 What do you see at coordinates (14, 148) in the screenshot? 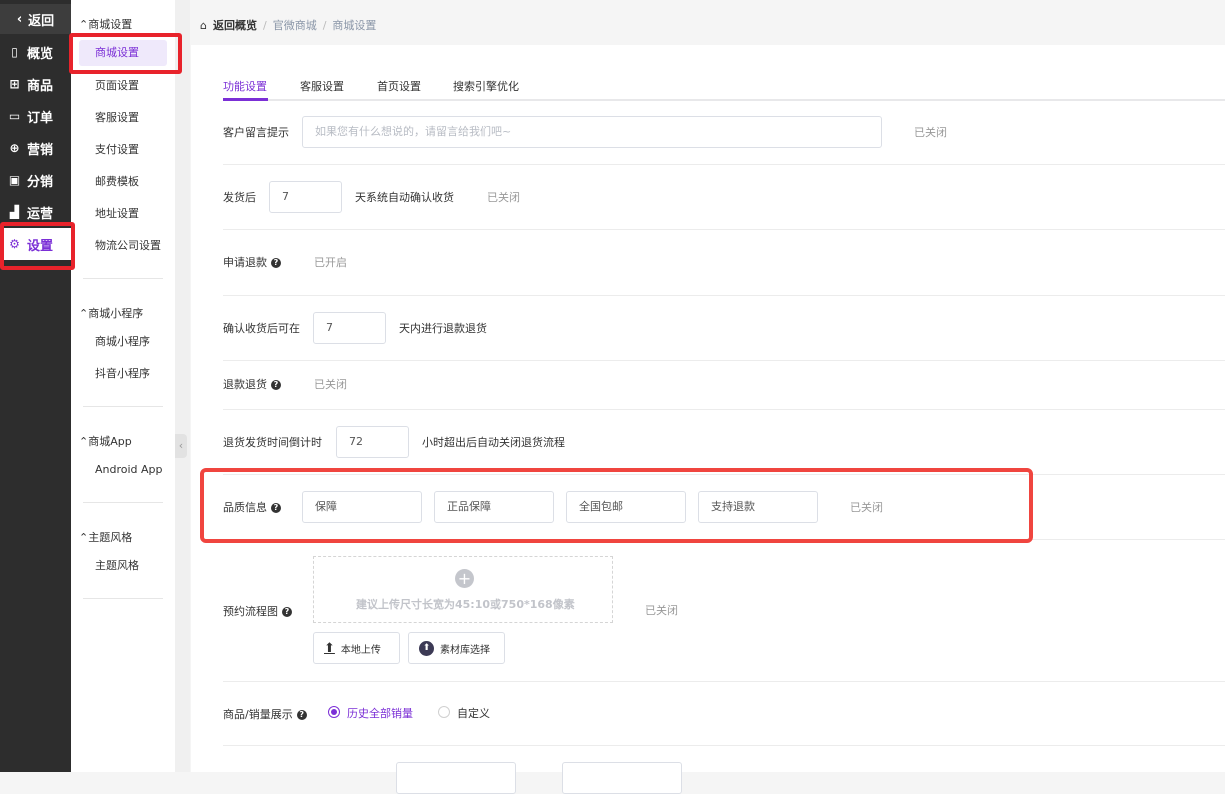
I see `marketing-icon: ⊕` at bounding box center [14, 148].